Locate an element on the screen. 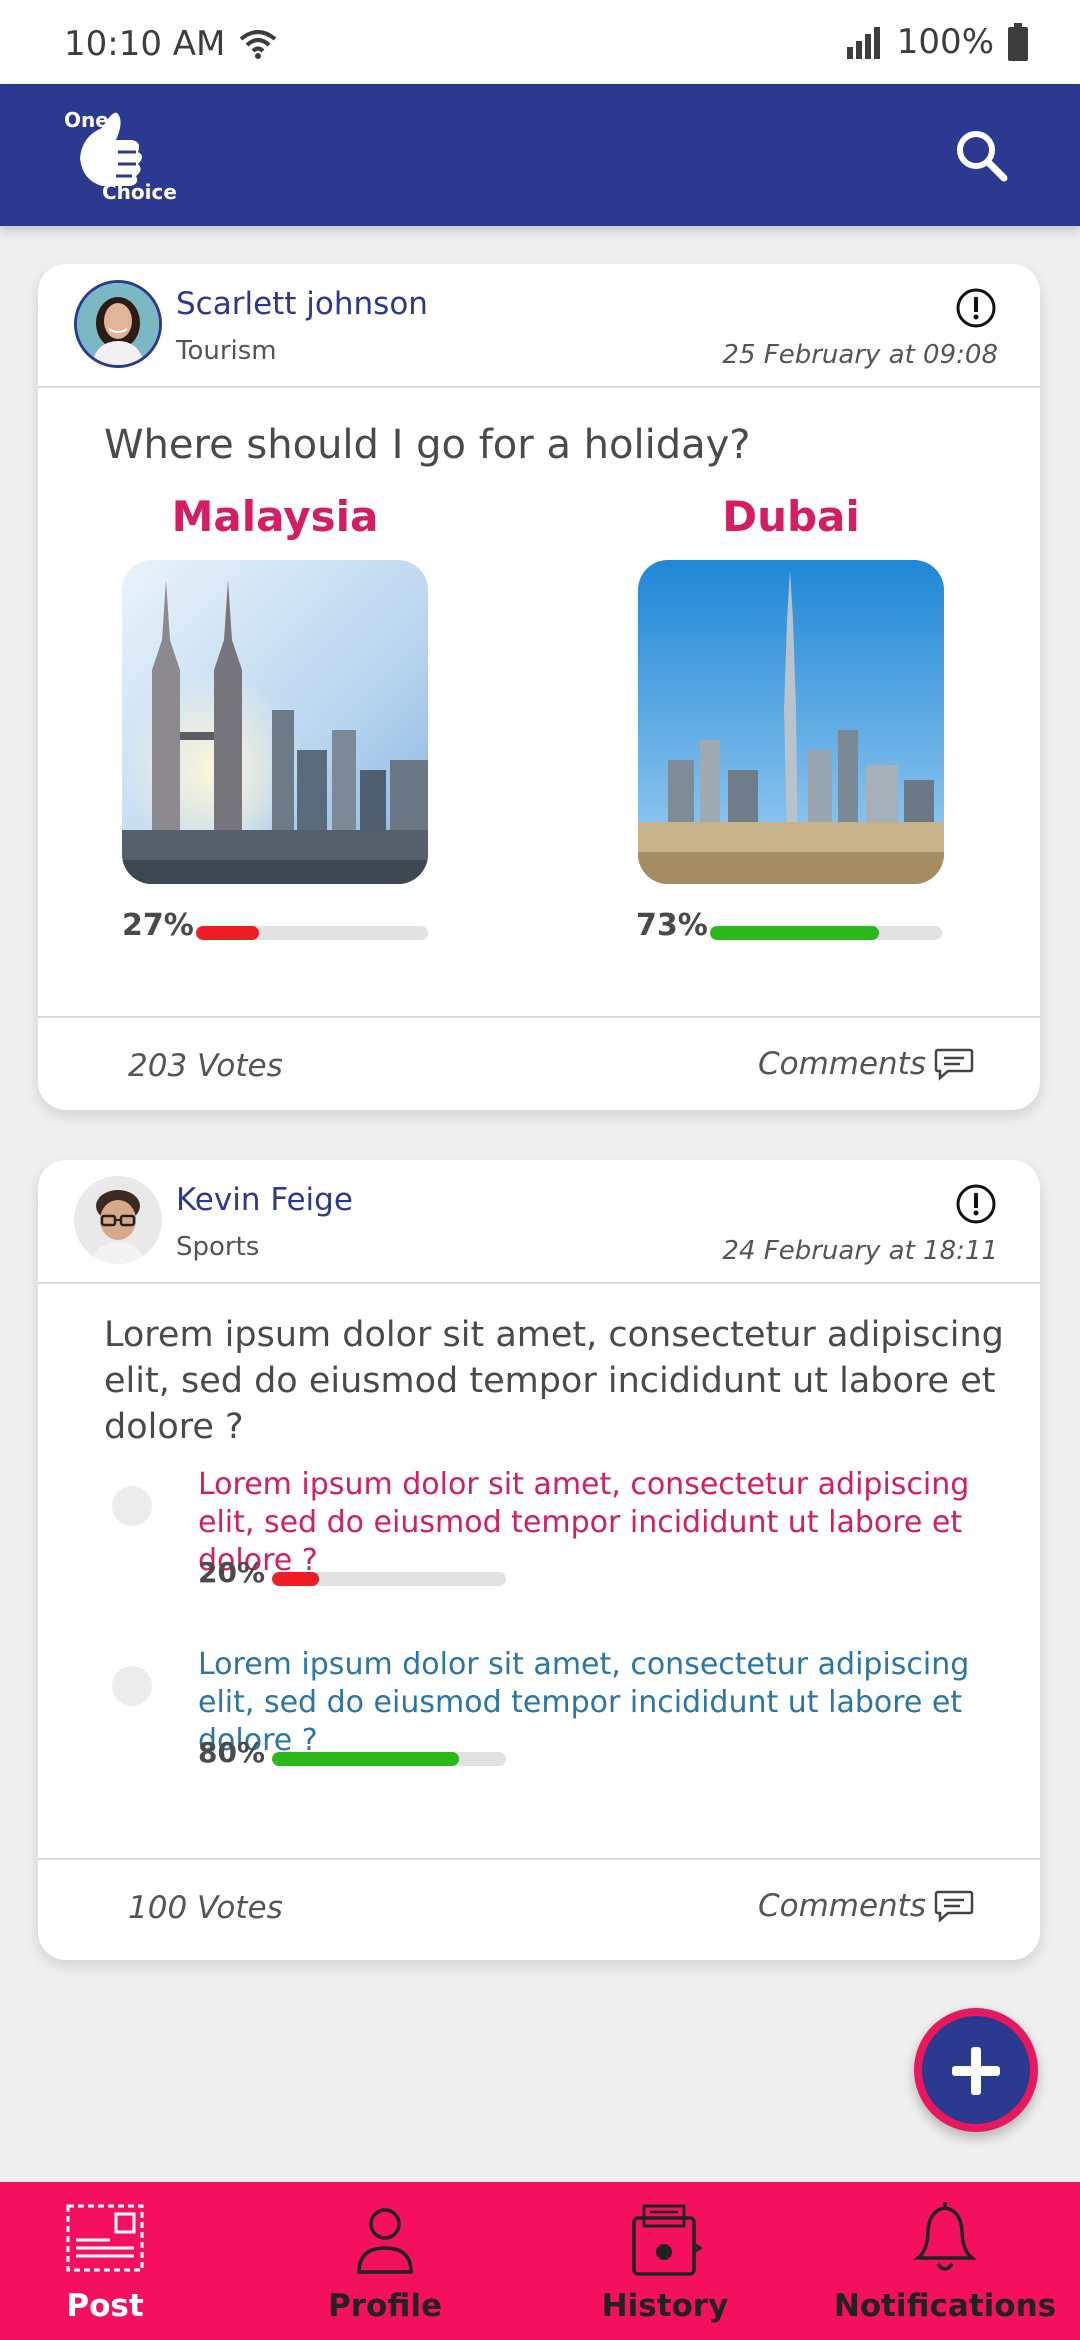 This screenshot has height=2340, width=1080. progress-bar-dubai is located at coordinates (826, 933).